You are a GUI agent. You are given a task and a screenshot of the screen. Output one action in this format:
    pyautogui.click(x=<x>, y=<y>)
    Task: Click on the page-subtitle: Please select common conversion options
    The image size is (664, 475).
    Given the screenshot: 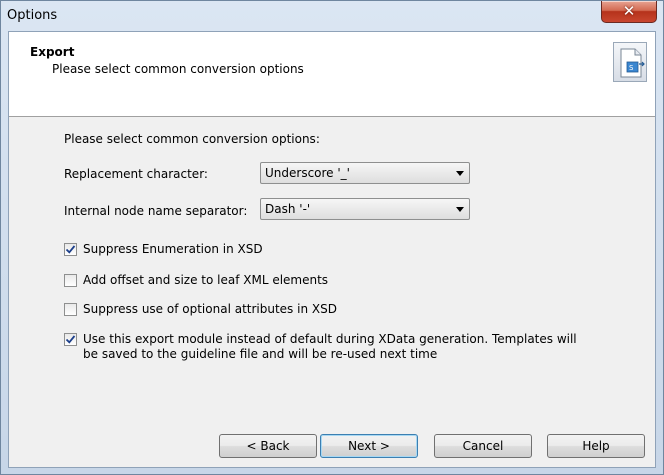 What is the action you would take?
    pyautogui.click(x=178, y=69)
    